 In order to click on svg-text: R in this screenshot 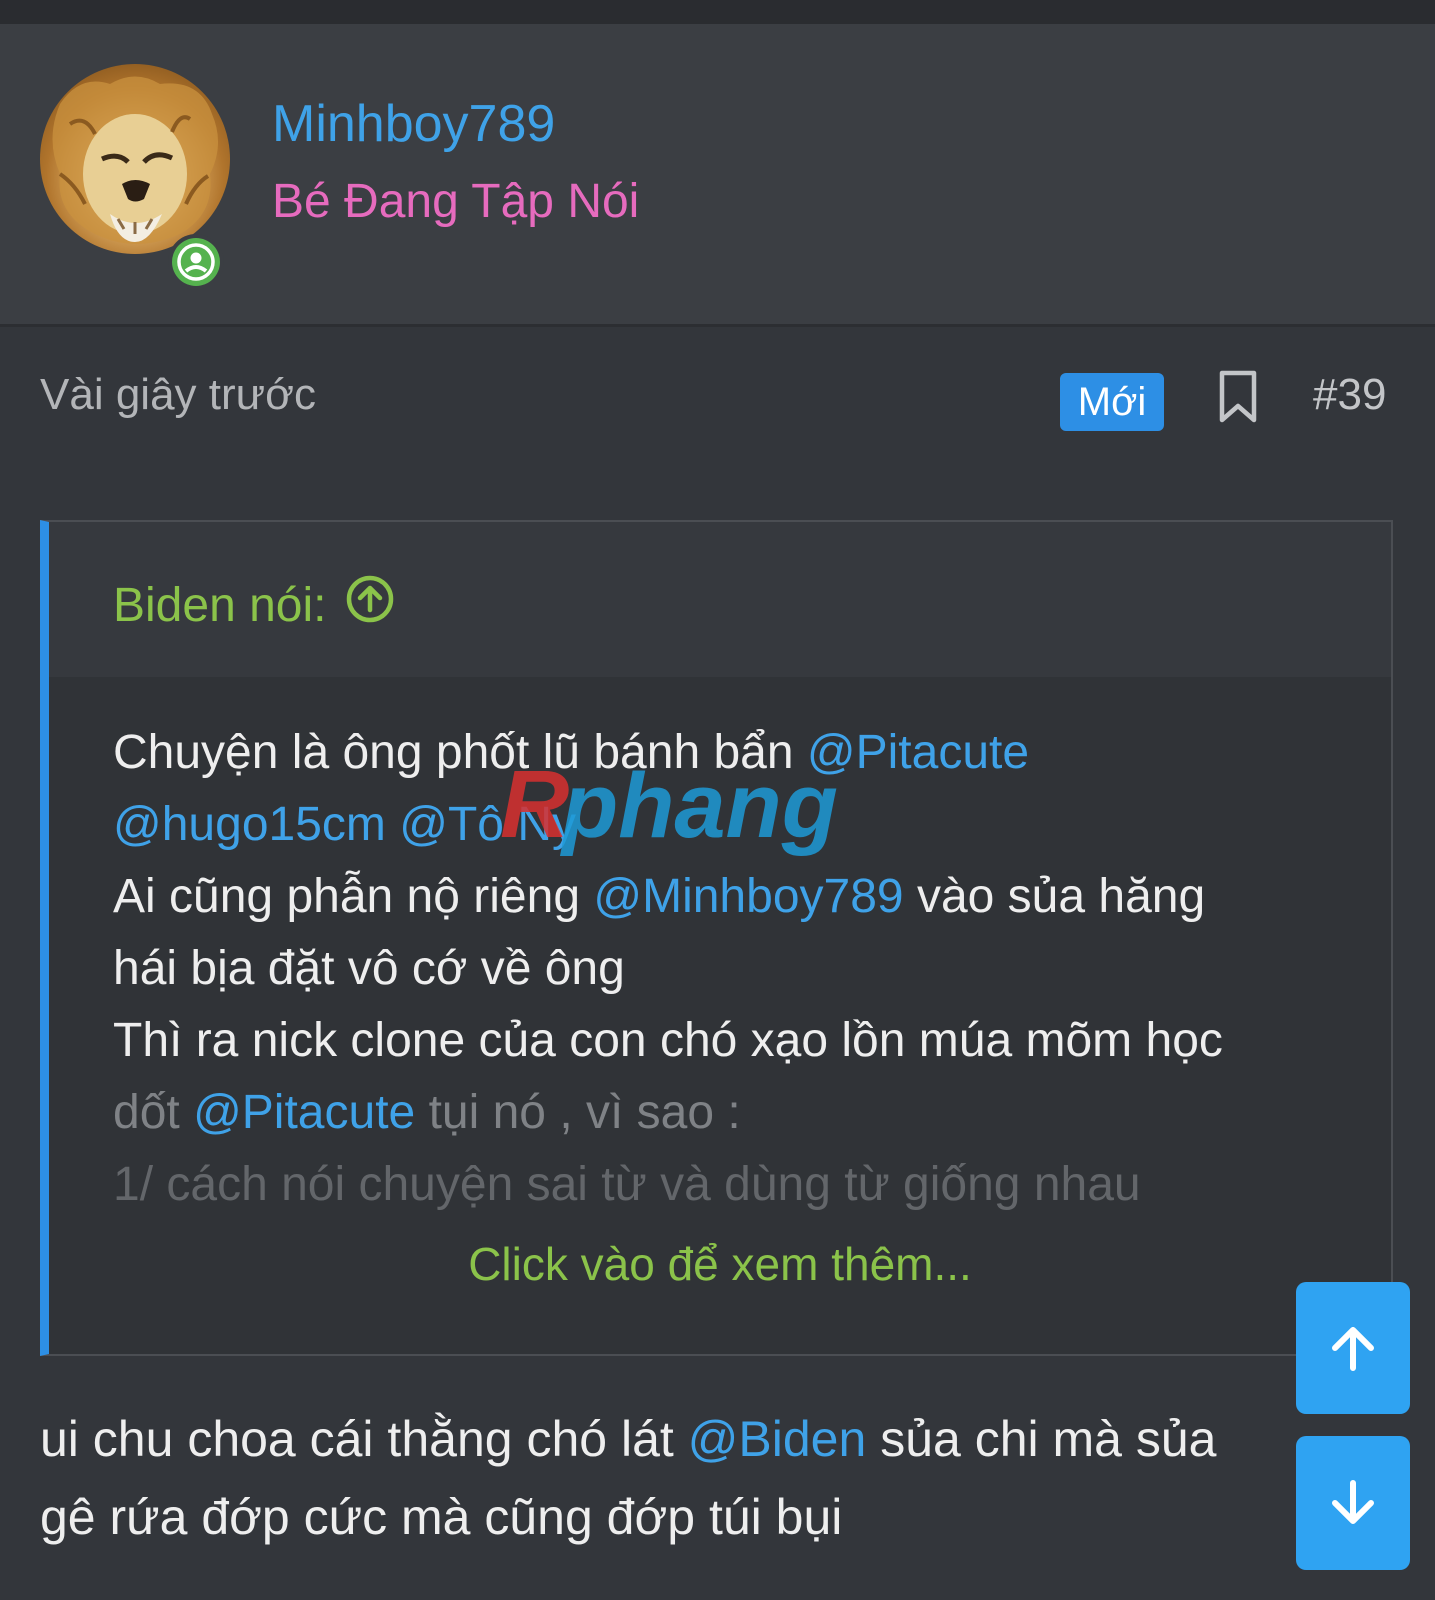, I will do `click(534, 806)`.